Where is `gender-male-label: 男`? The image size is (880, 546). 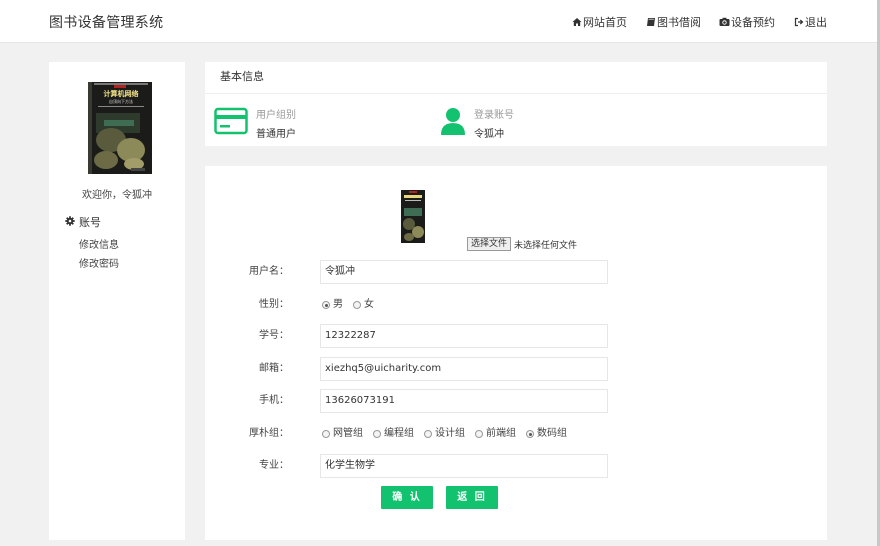 gender-male-label: 男 is located at coordinates (338, 304).